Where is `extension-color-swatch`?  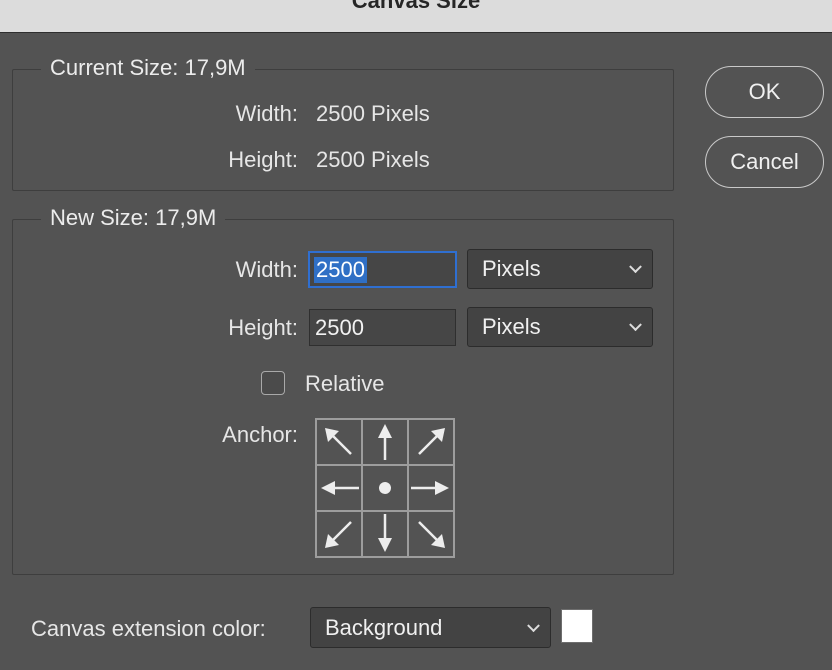 extension-color-swatch is located at coordinates (577, 626).